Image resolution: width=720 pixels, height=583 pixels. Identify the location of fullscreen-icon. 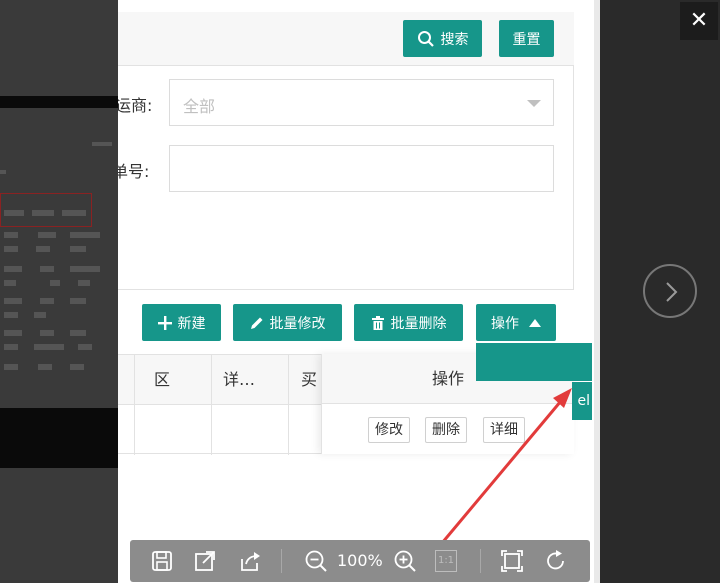
(512, 561).